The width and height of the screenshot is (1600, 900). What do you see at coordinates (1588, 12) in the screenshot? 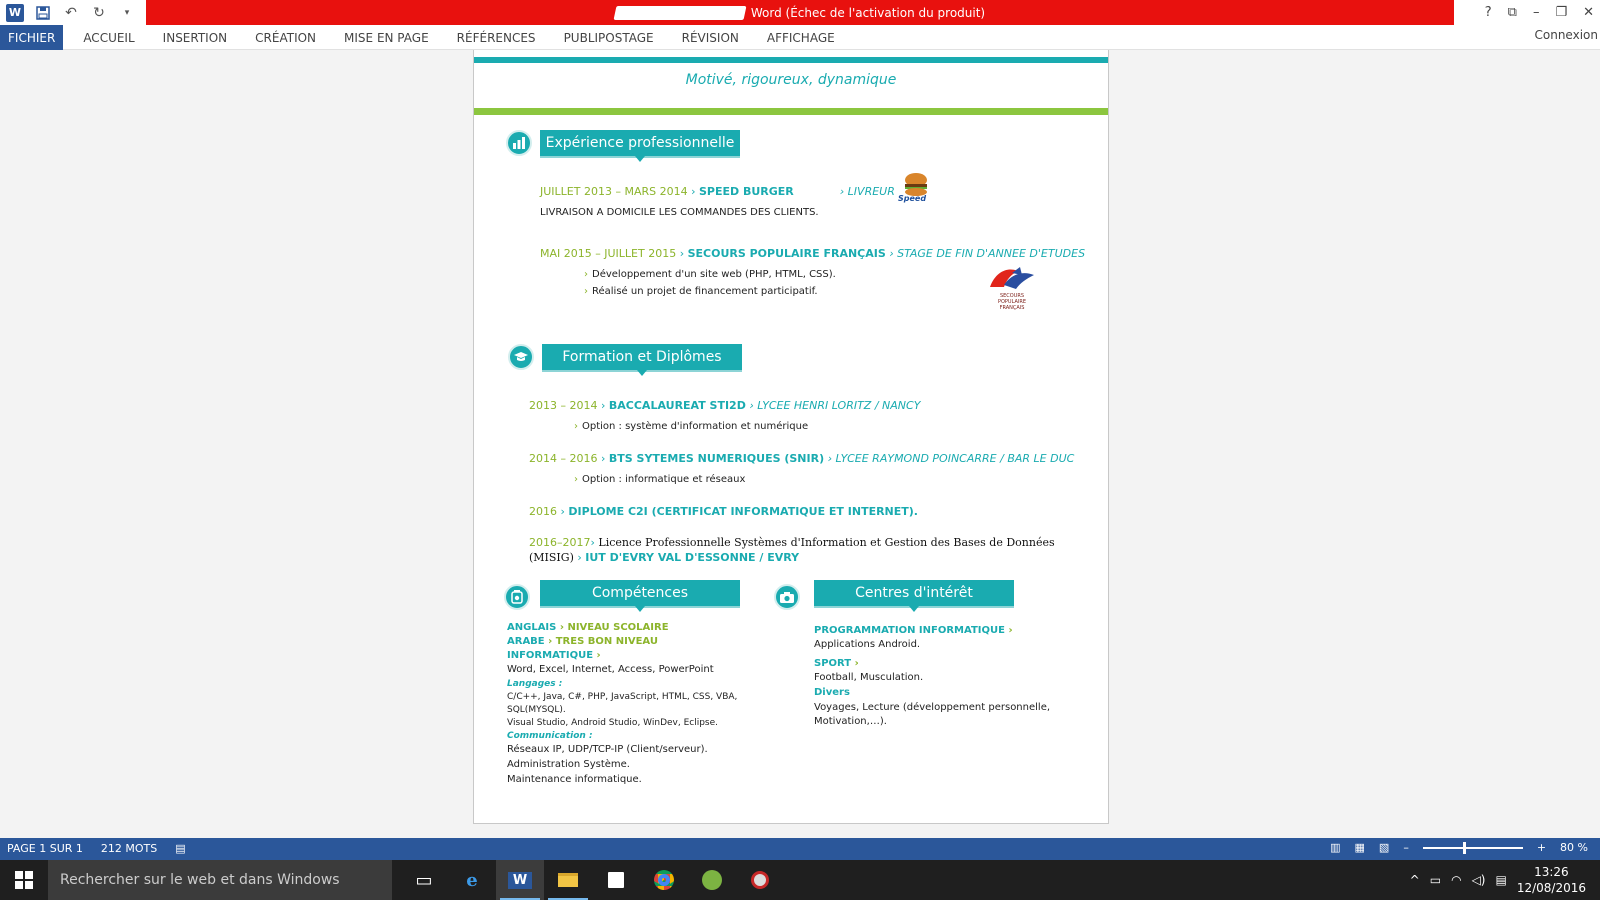
I see `close-button: ✕` at bounding box center [1588, 12].